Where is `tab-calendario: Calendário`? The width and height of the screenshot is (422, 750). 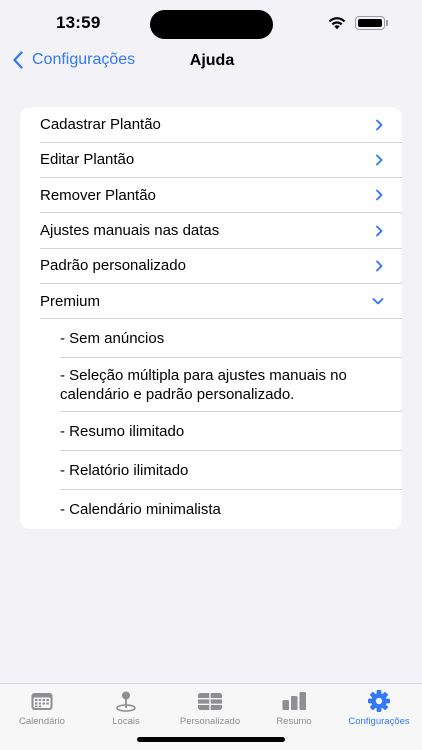
tab-calendario: Calendário is located at coordinates (42, 709).